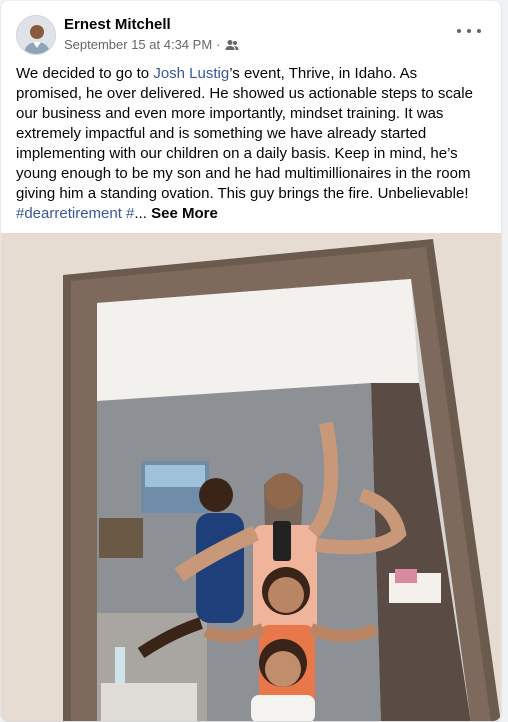 Image resolution: width=508 pixels, height=722 pixels. I want to click on mention-link: Josh Lustig, so click(191, 73).